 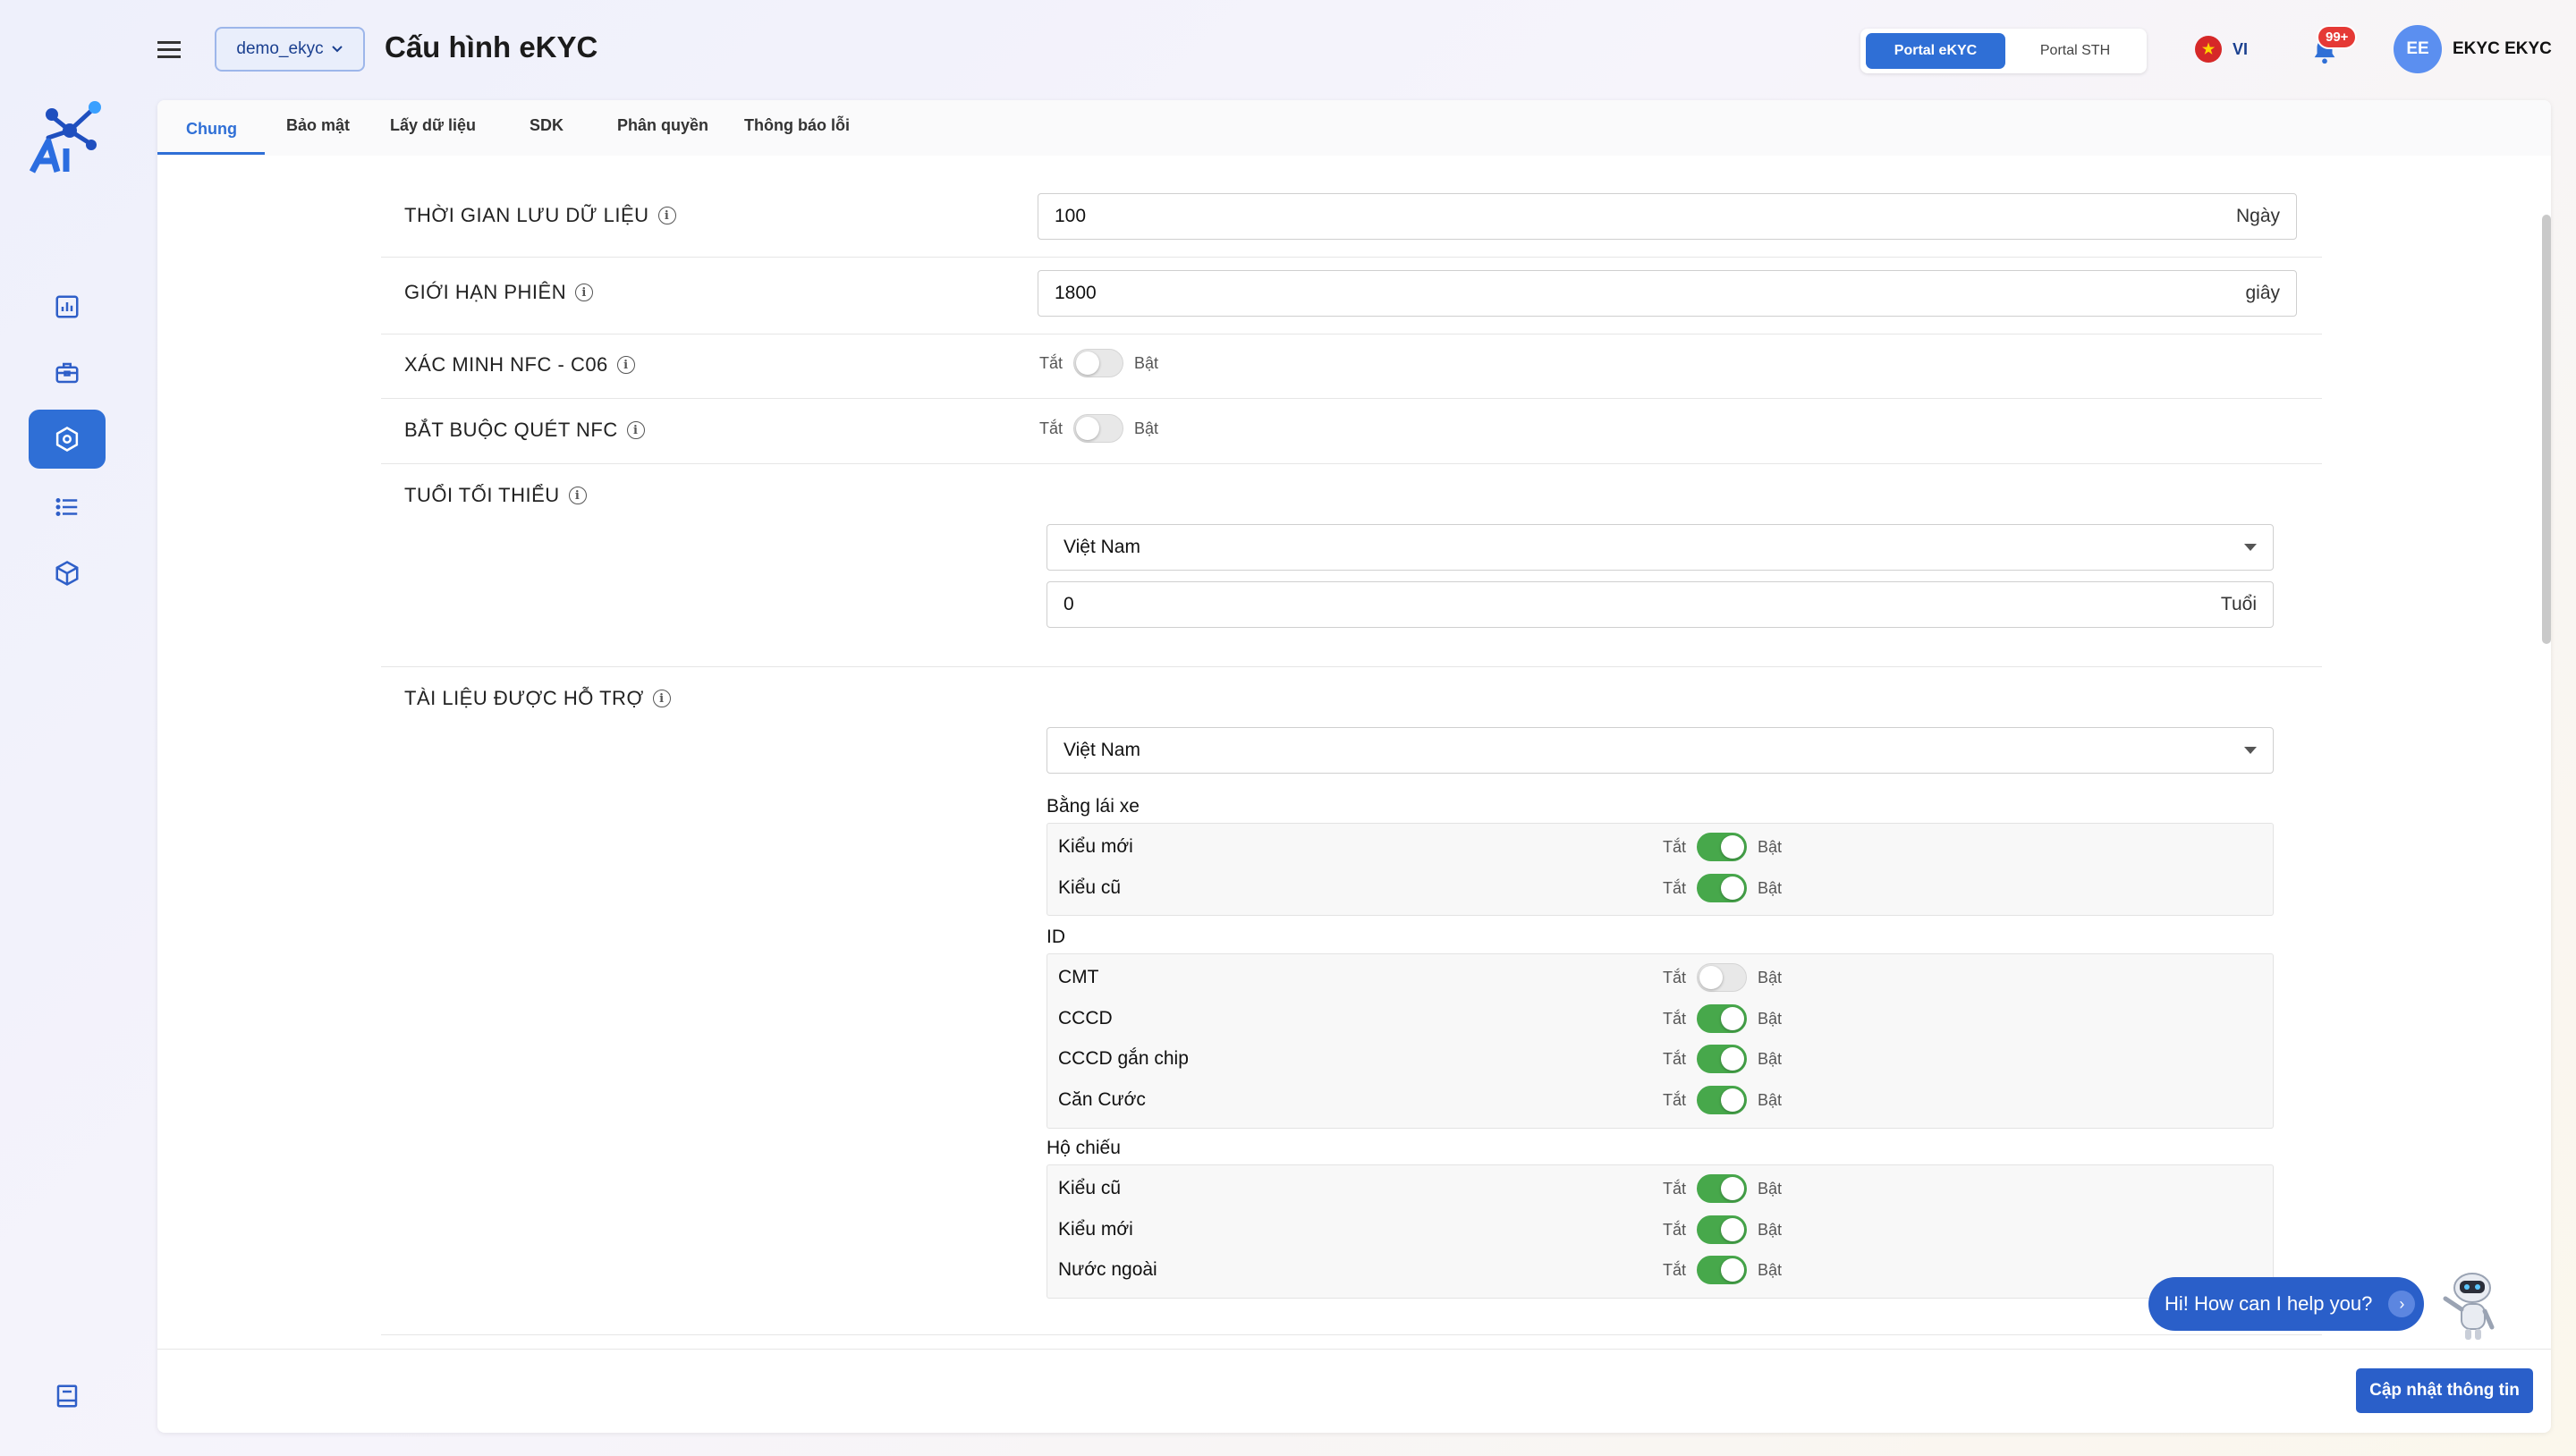 I want to click on language-selector: ★ VI, so click(x=2221, y=49).